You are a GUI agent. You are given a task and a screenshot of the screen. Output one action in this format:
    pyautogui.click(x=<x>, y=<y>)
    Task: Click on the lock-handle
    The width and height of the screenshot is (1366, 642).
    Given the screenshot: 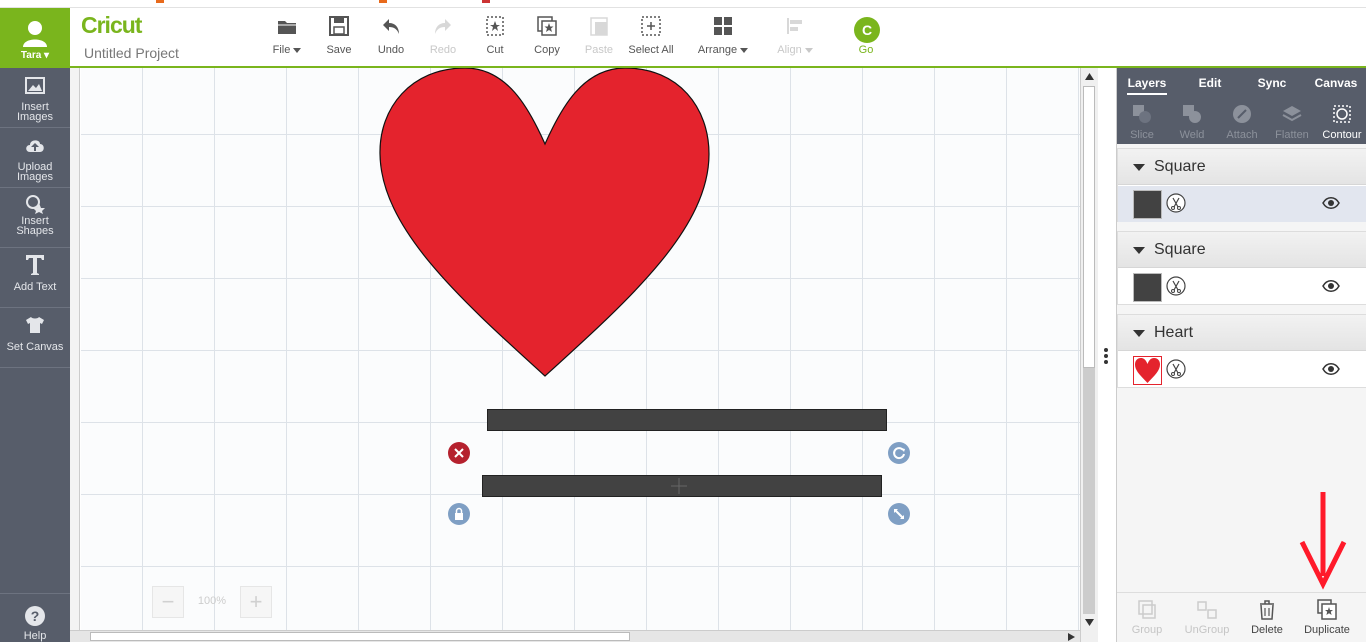 What is the action you would take?
    pyautogui.click(x=459, y=514)
    